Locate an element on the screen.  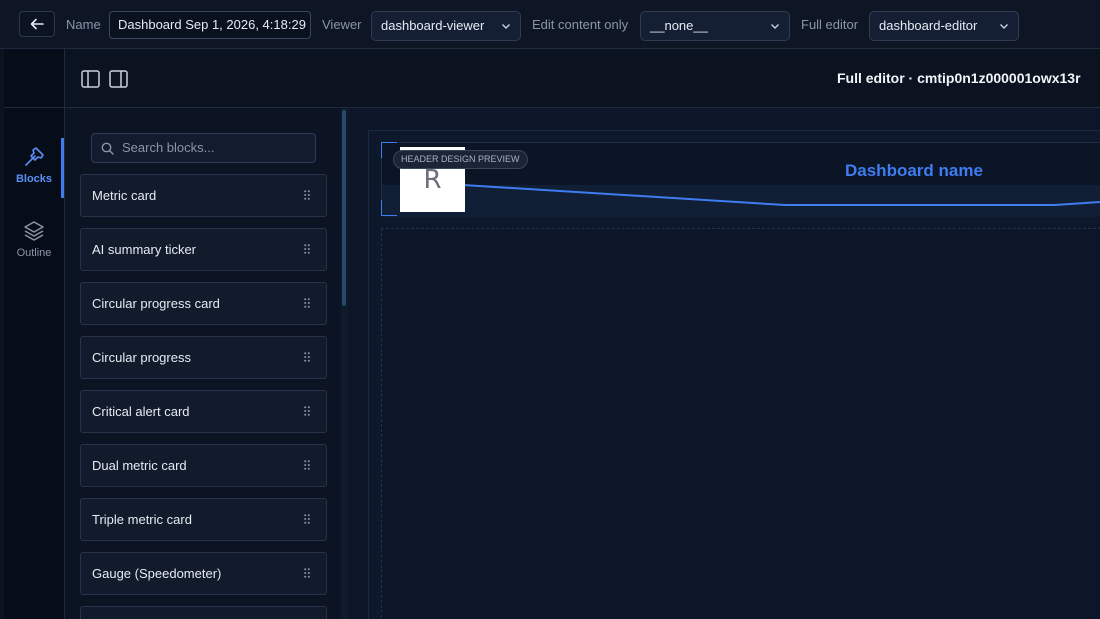
block-item-label: Circular progress is located at coordinates (141, 357).